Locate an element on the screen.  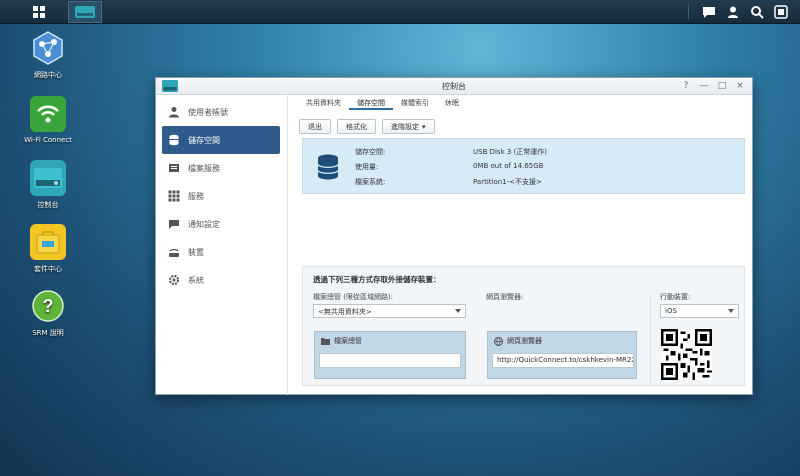
mobile-os-select: iOS is located at coordinates (699, 311).